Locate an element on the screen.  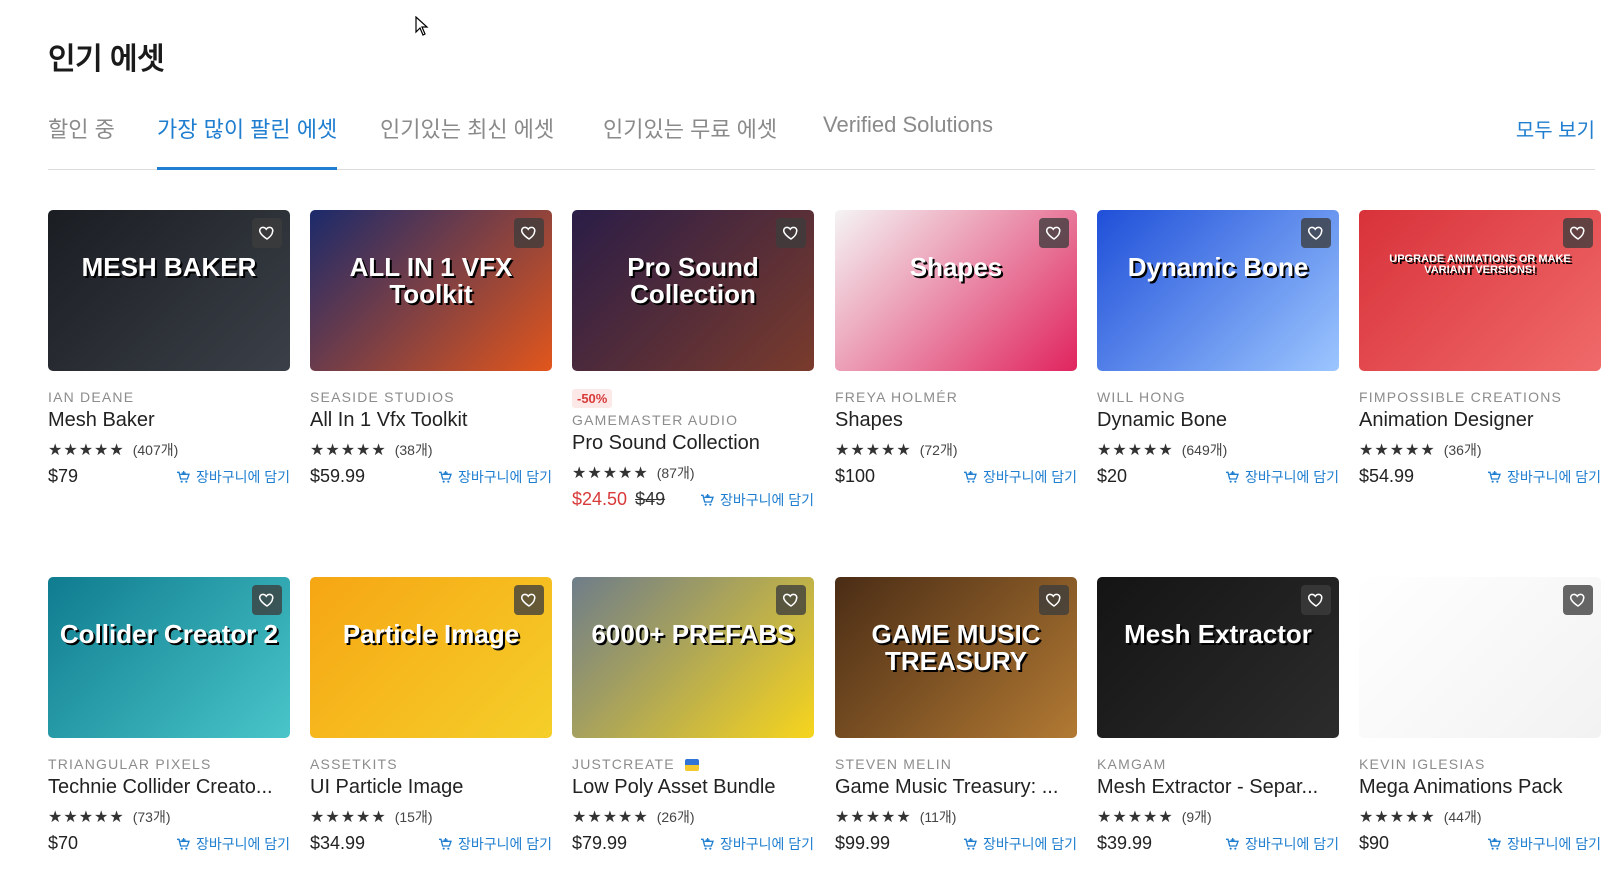
asset-title: All In 1 Vfx Toolkit is located at coordinates (431, 423).